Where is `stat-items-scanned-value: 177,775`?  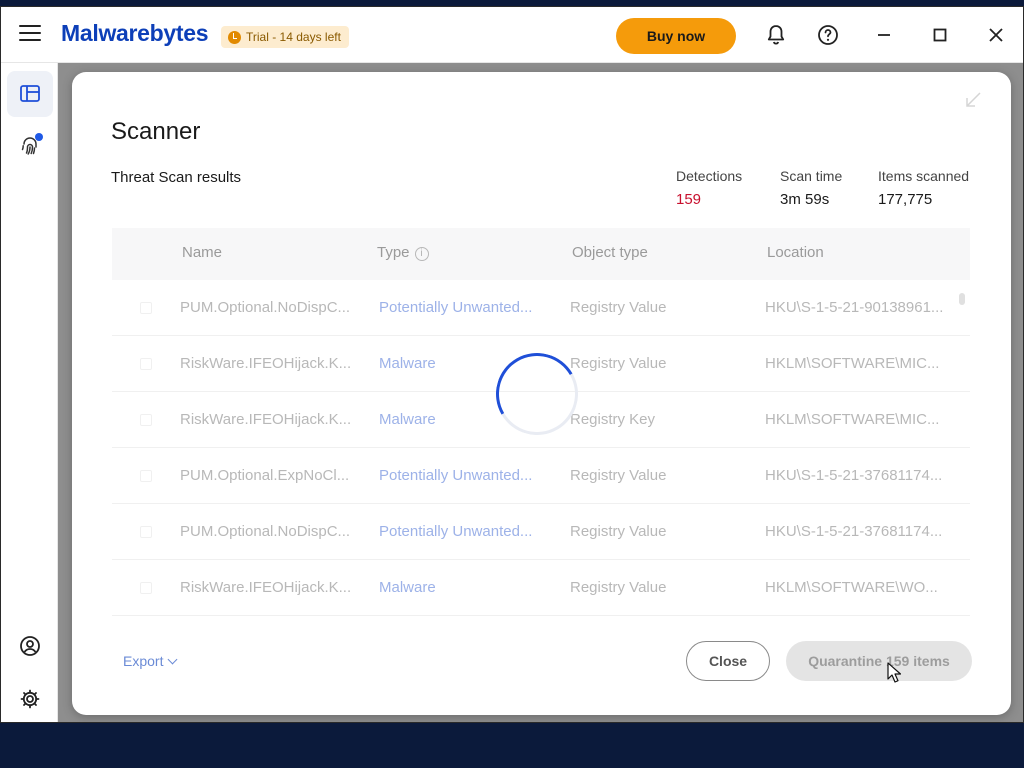
stat-items-scanned-value: 177,775 is located at coordinates (905, 199).